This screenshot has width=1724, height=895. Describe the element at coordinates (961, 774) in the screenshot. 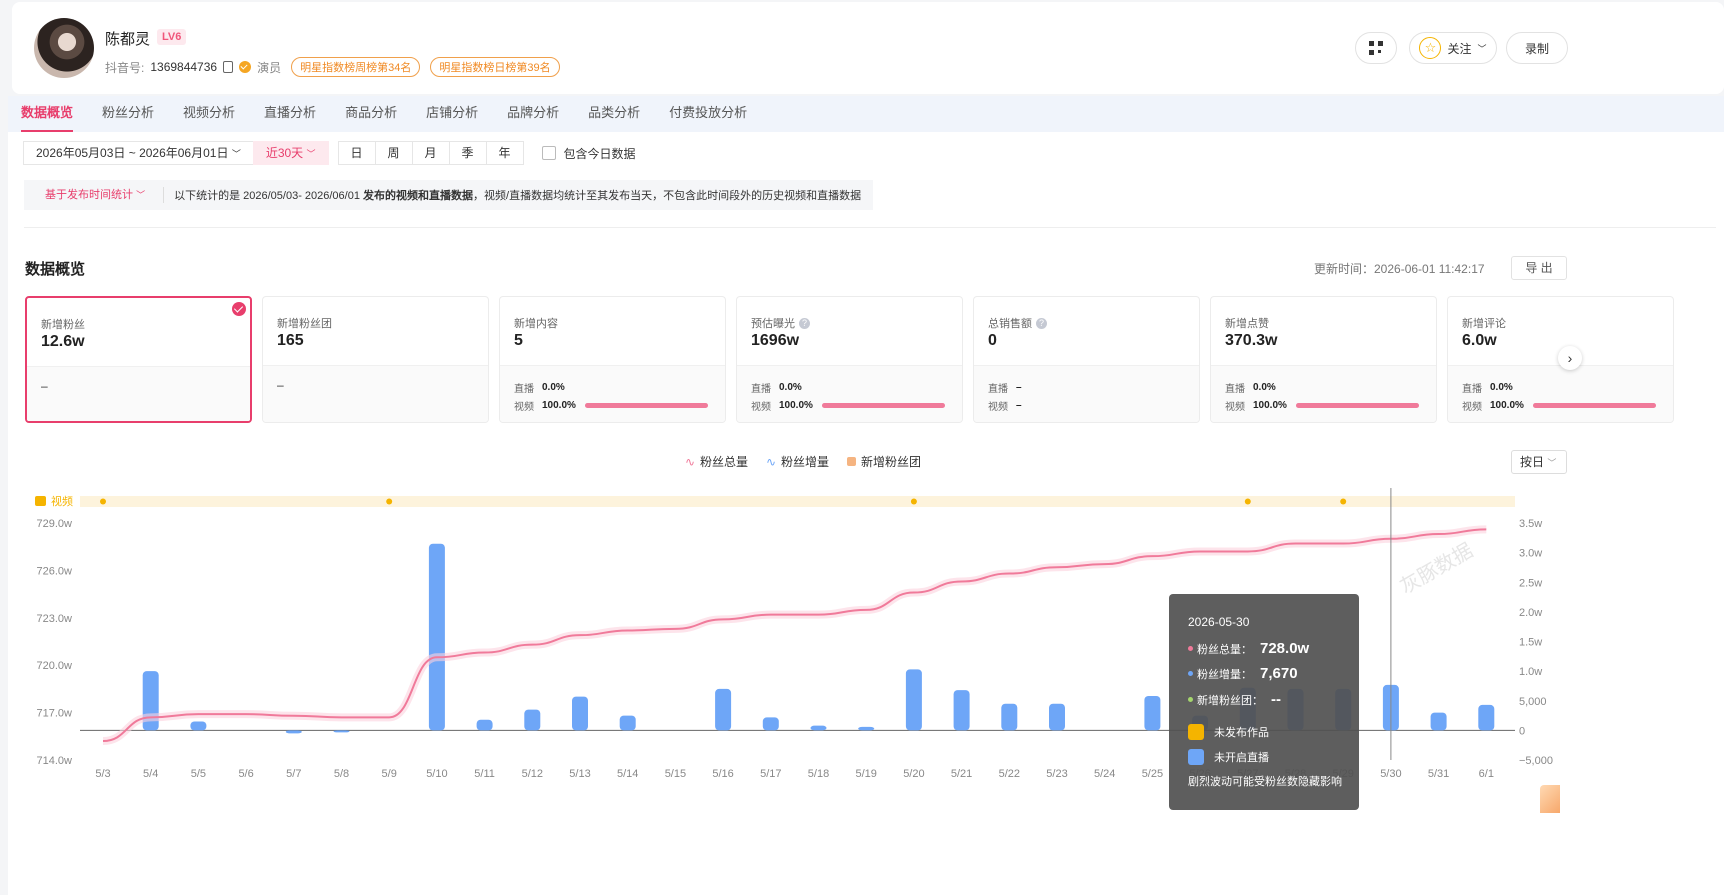

I see `x-tick: 5/21` at that location.